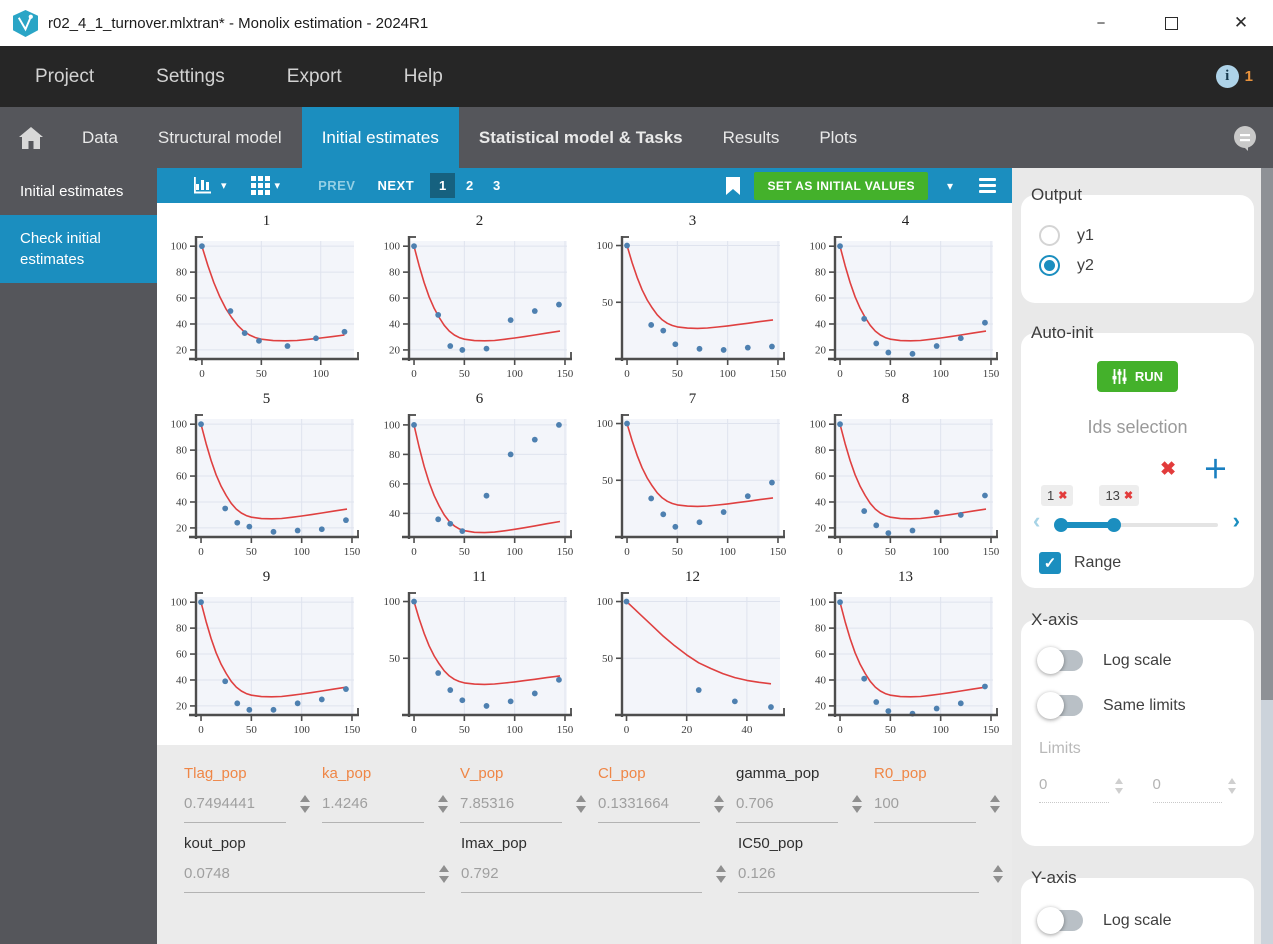 This screenshot has width=1273, height=944. What do you see at coordinates (210, 185) in the screenshot?
I see `plot-type-button: ▾` at bounding box center [210, 185].